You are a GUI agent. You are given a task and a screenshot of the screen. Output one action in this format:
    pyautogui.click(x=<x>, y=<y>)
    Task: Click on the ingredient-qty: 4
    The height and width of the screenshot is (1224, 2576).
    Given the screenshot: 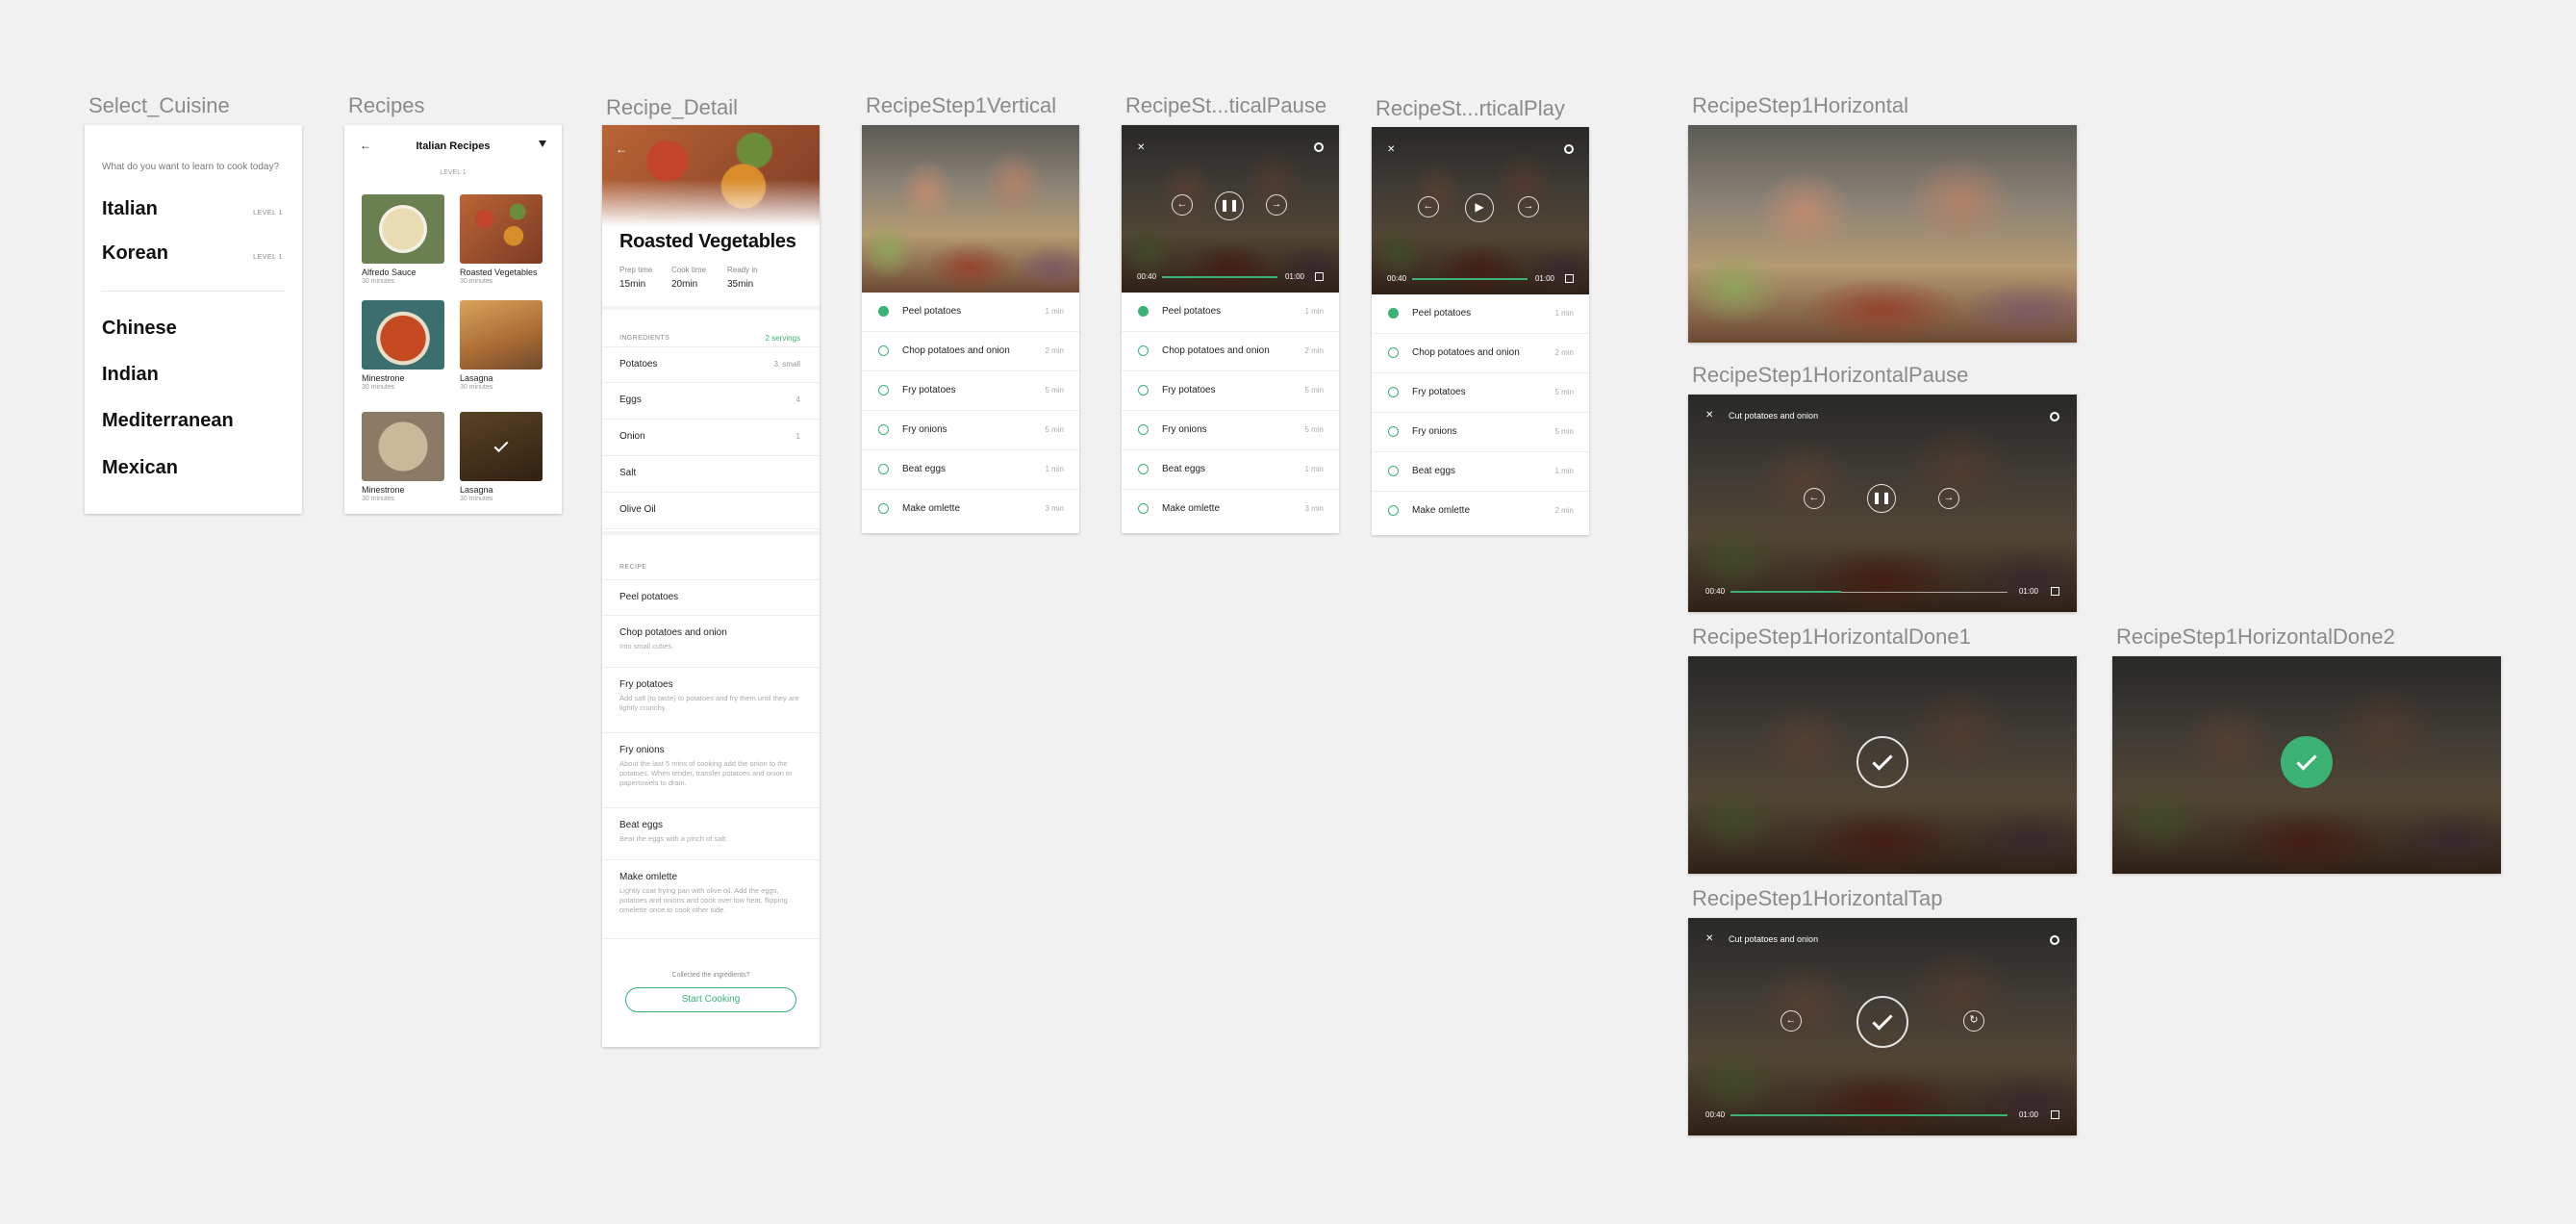 What is the action you would take?
    pyautogui.click(x=798, y=399)
    